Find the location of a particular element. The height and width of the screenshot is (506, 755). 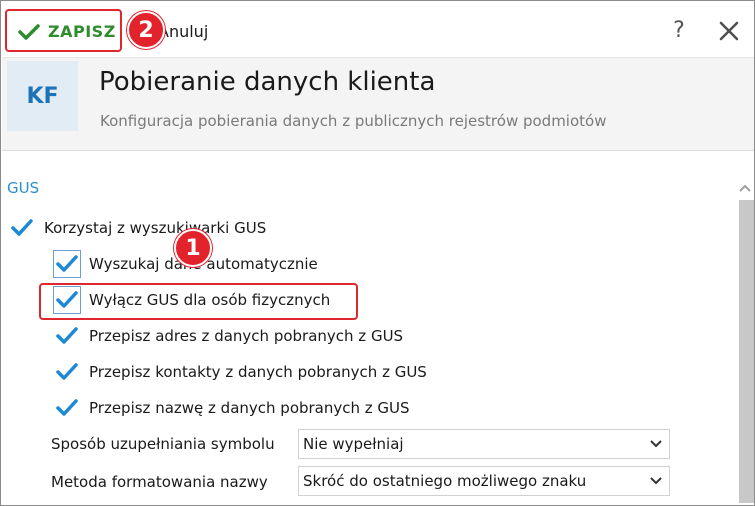

scrollbar-thumb is located at coordinates (746, 351).